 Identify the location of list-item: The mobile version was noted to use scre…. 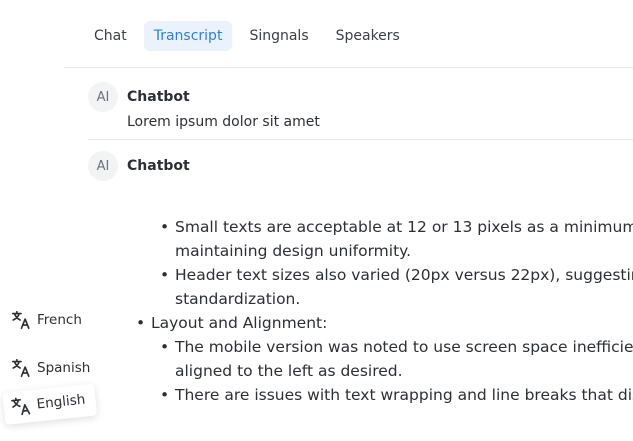
(384, 359).